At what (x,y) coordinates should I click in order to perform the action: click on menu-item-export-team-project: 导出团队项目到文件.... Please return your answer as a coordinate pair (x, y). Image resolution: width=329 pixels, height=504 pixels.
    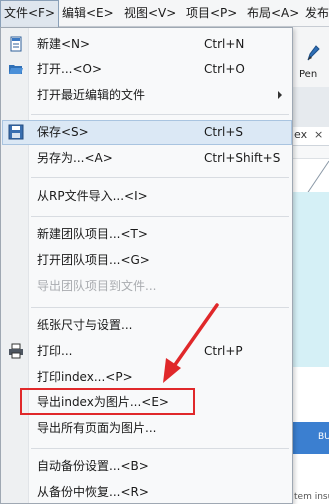
    Looking at the image, I should click on (147, 286).